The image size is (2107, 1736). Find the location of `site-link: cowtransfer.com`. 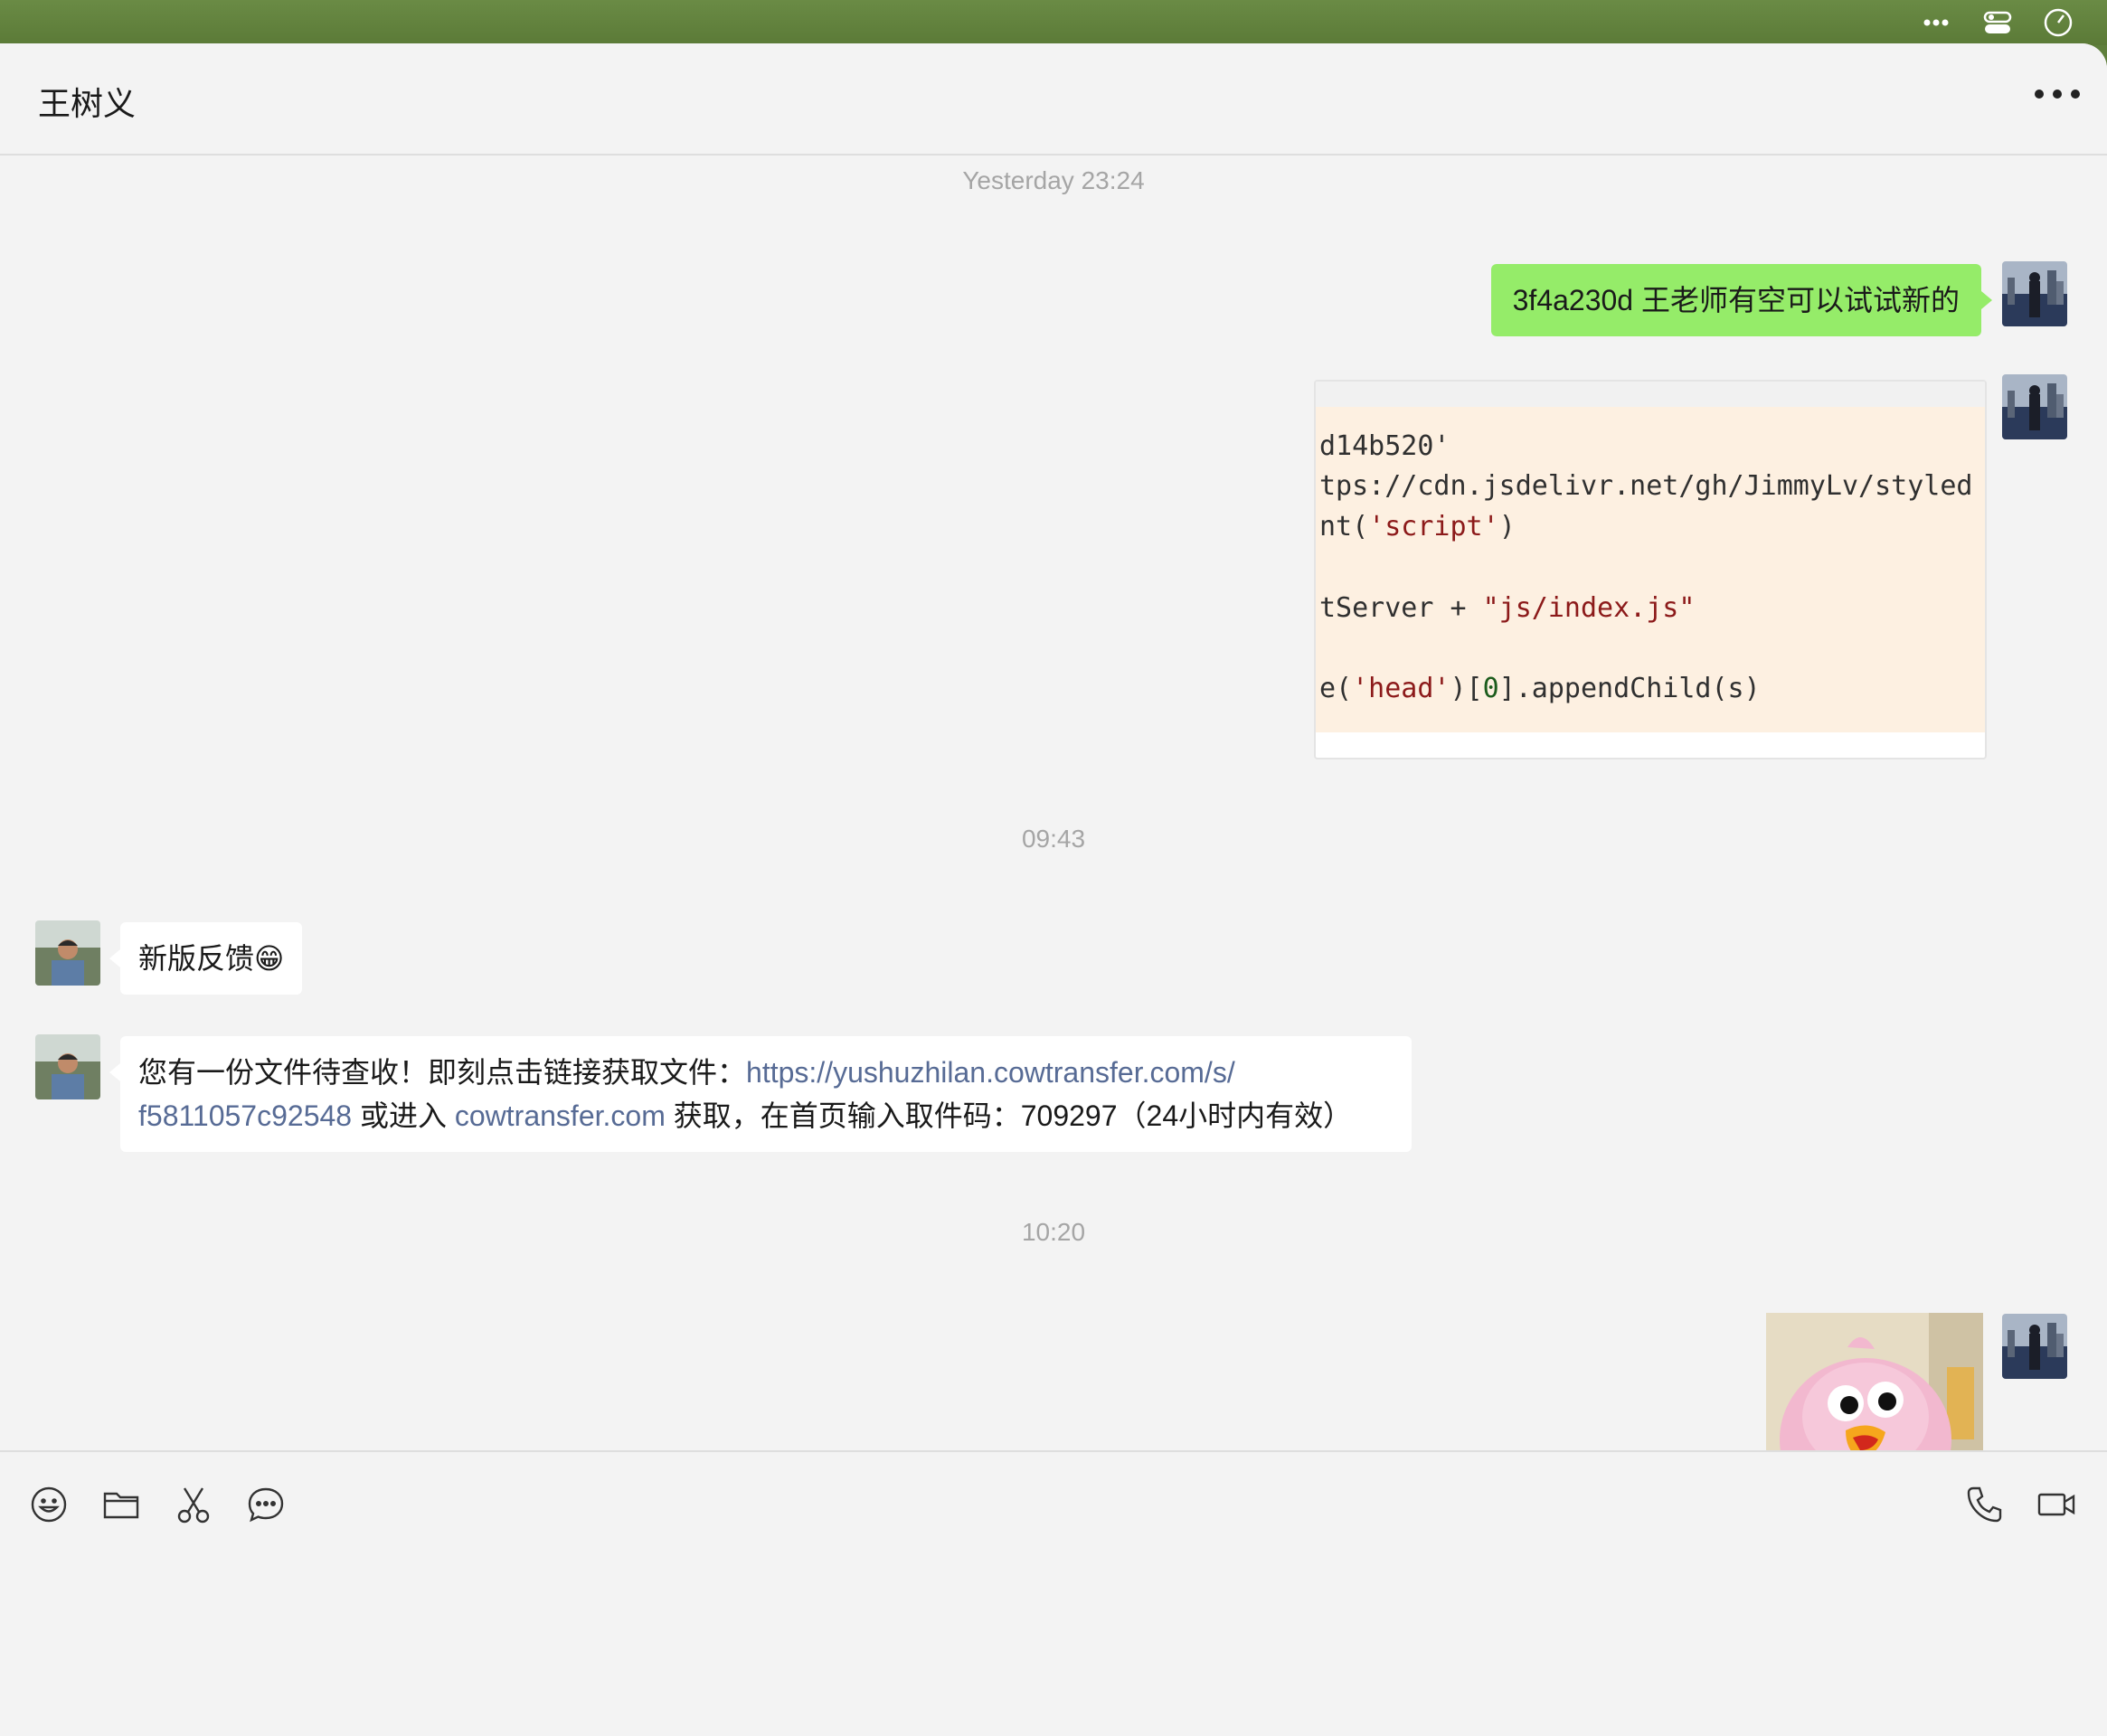

site-link: cowtransfer.com is located at coordinates (560, 1116).